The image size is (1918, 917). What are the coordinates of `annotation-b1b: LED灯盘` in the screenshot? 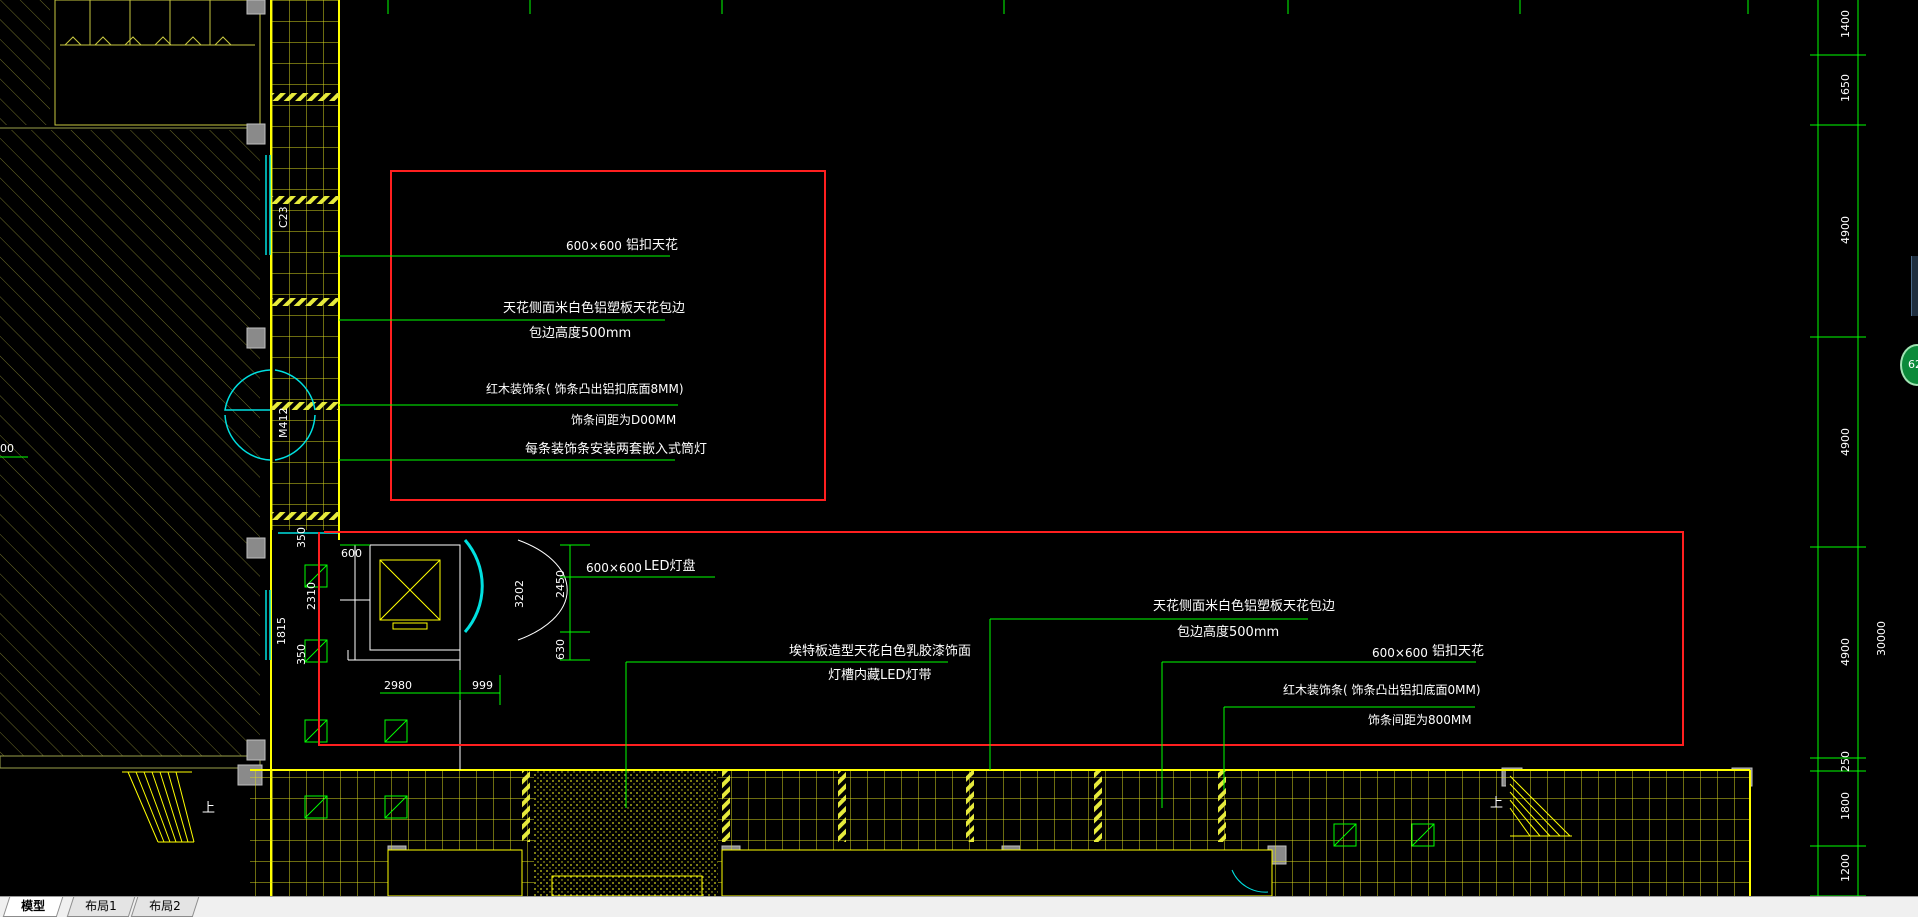 It's located at (670, 566).